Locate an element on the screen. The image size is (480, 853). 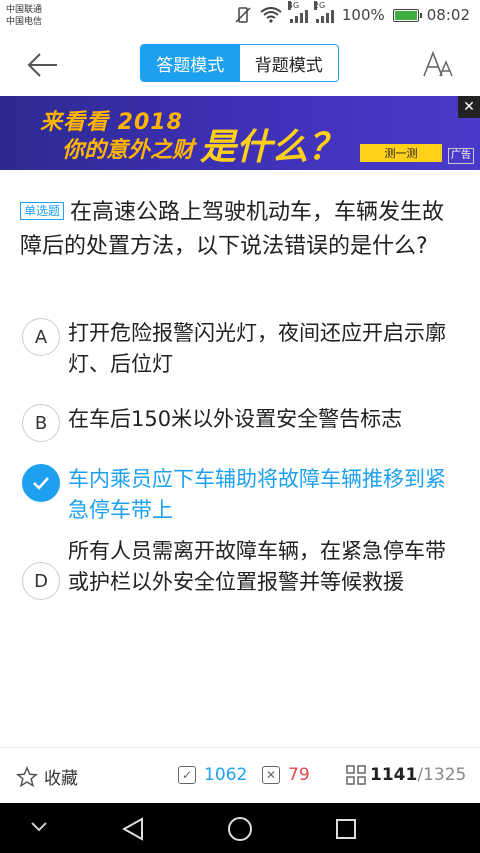
ad-cta-button: 测一测 is located at coordinates (401, 153).